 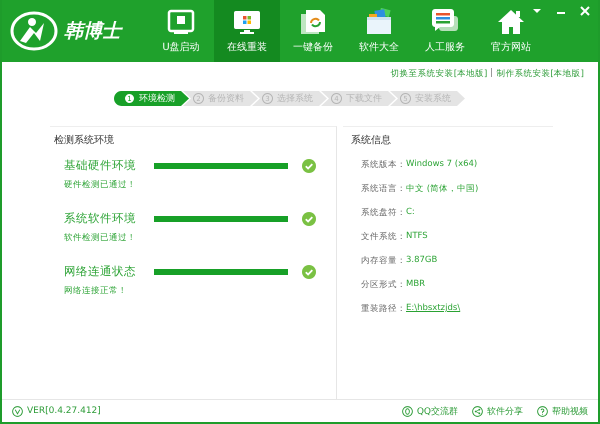 I want to click on info-label: 内存容量：, so click(x=383, y=261).